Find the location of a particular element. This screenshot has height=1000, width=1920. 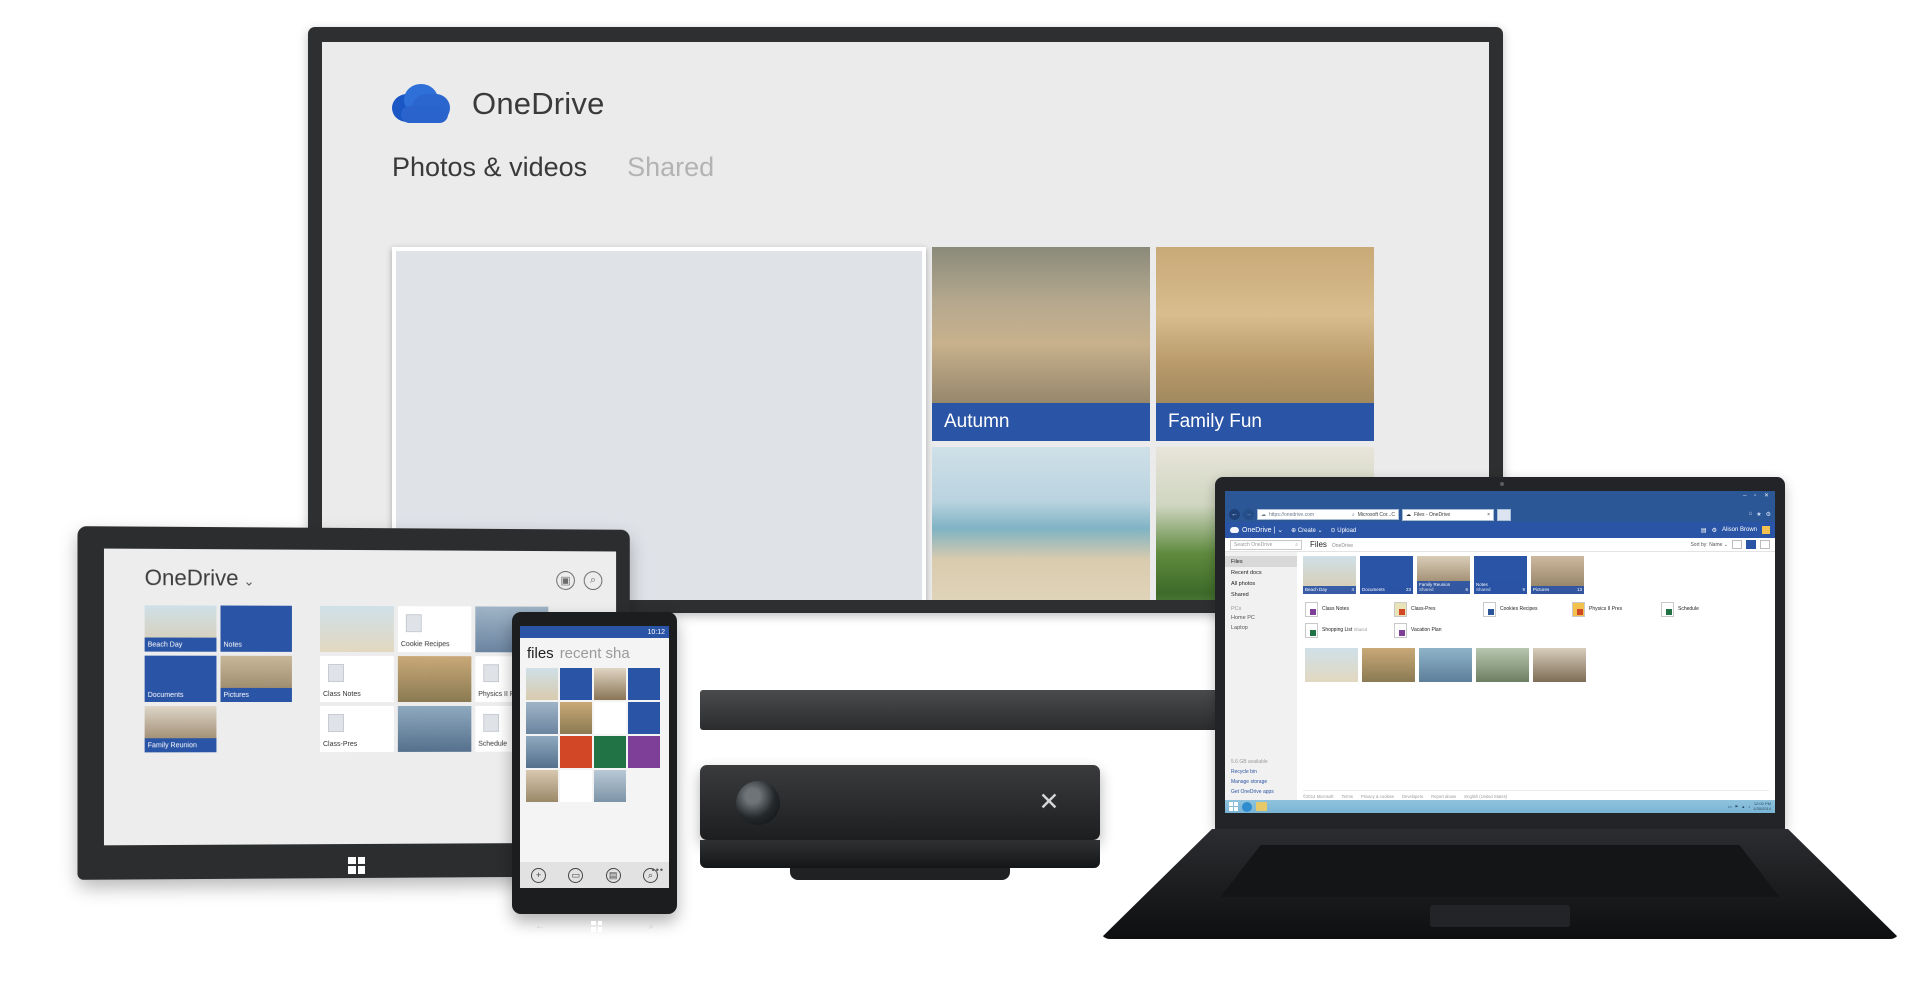

tab-shared: Shared is located at coordinates (670, 167).